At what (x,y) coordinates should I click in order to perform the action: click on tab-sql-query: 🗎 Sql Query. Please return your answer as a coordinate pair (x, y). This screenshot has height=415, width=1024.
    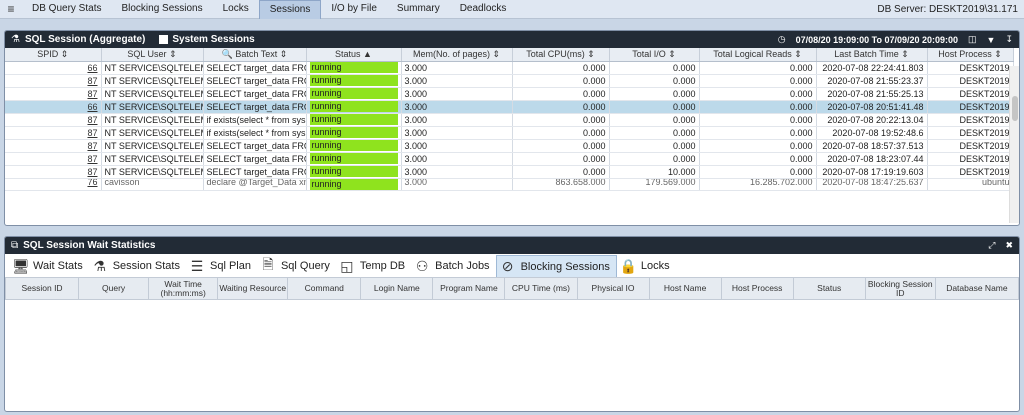
    Looking at the image, I should click on (296, 266).